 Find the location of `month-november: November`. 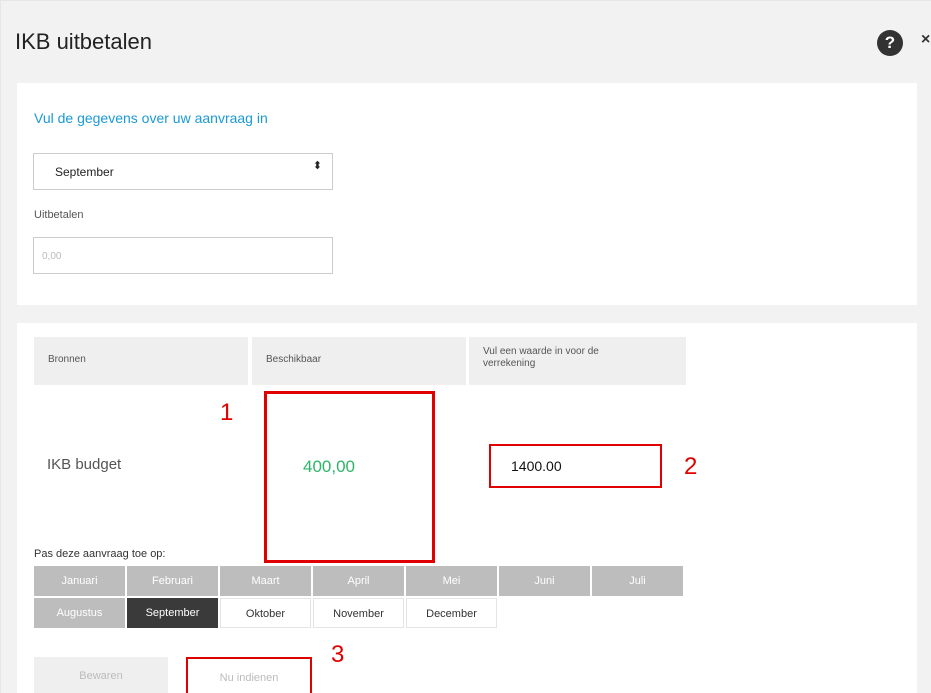

month-november: November is located at coordinates (358, 613).